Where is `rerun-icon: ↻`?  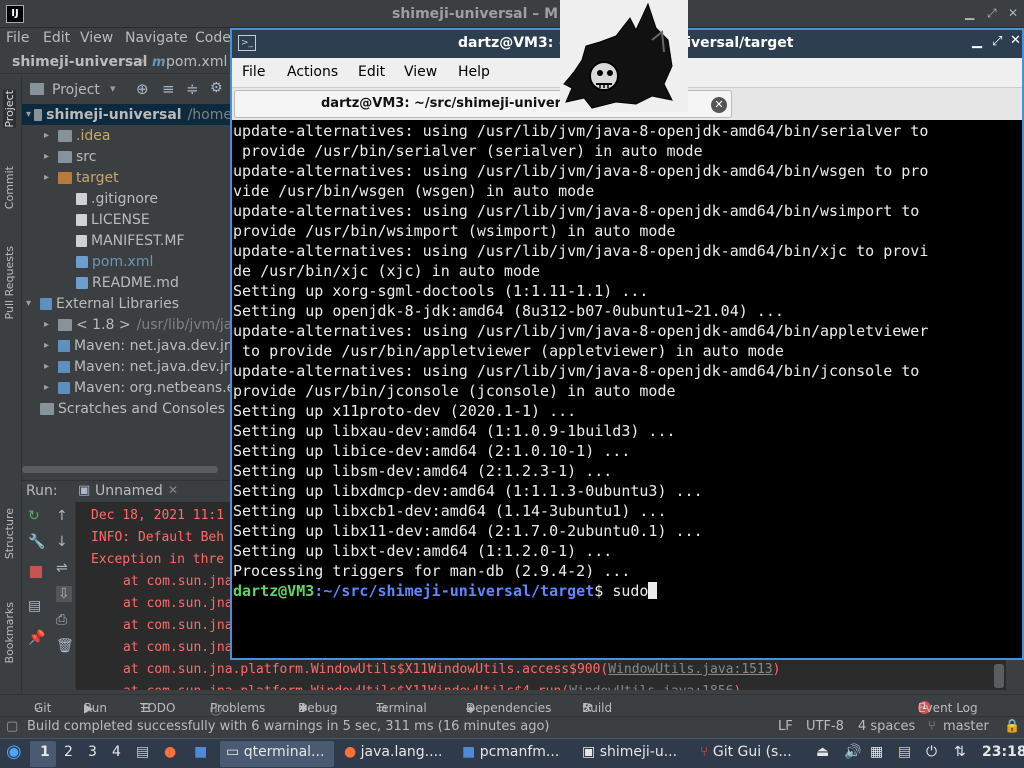 rerun-icon: ↻ is located at coordinates (34, 516).